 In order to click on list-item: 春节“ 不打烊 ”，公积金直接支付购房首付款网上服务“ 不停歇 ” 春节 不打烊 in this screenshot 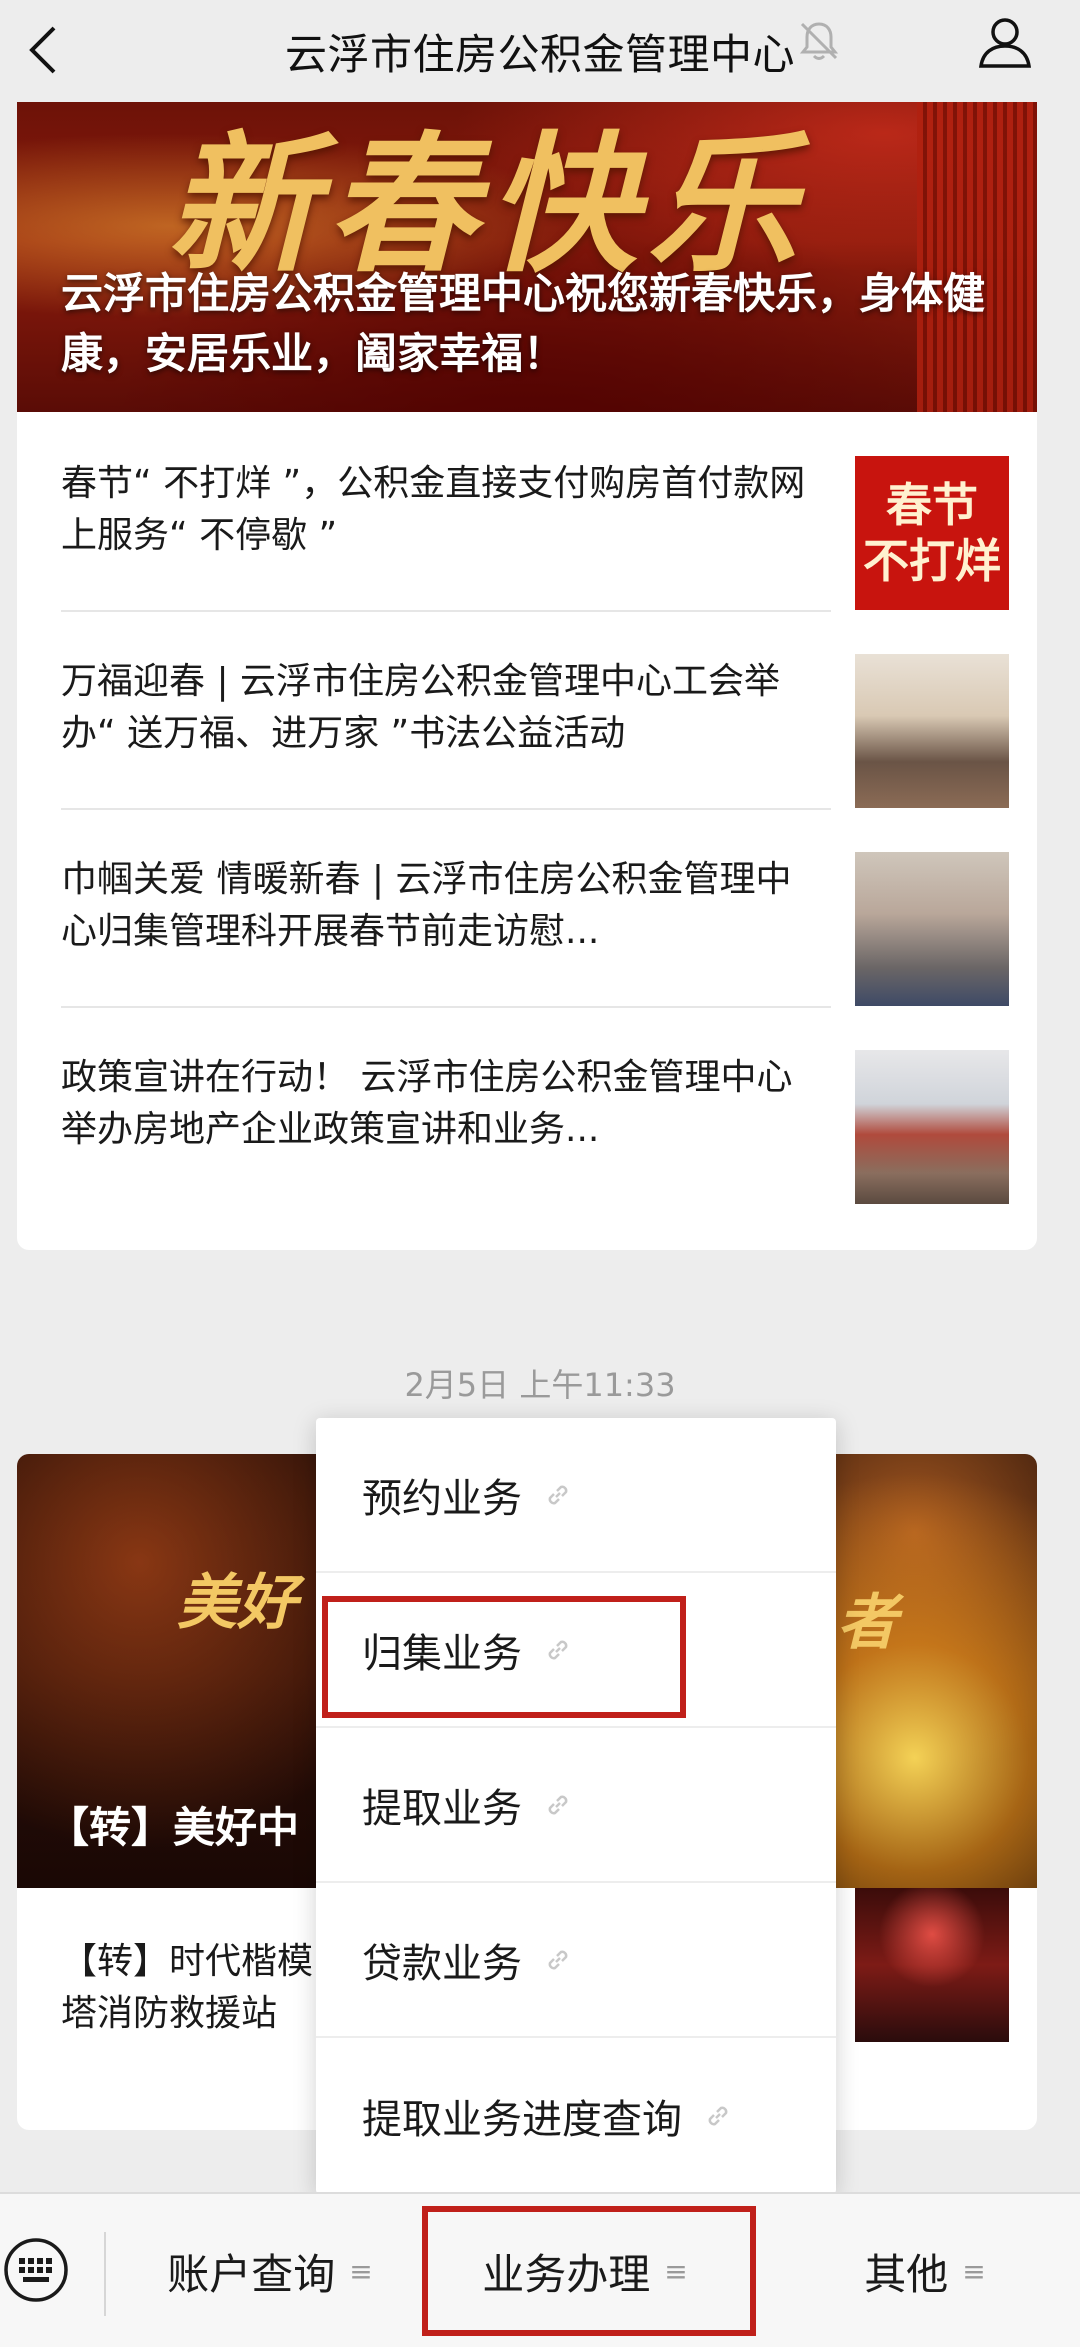, I will do `click(536, 512)`.